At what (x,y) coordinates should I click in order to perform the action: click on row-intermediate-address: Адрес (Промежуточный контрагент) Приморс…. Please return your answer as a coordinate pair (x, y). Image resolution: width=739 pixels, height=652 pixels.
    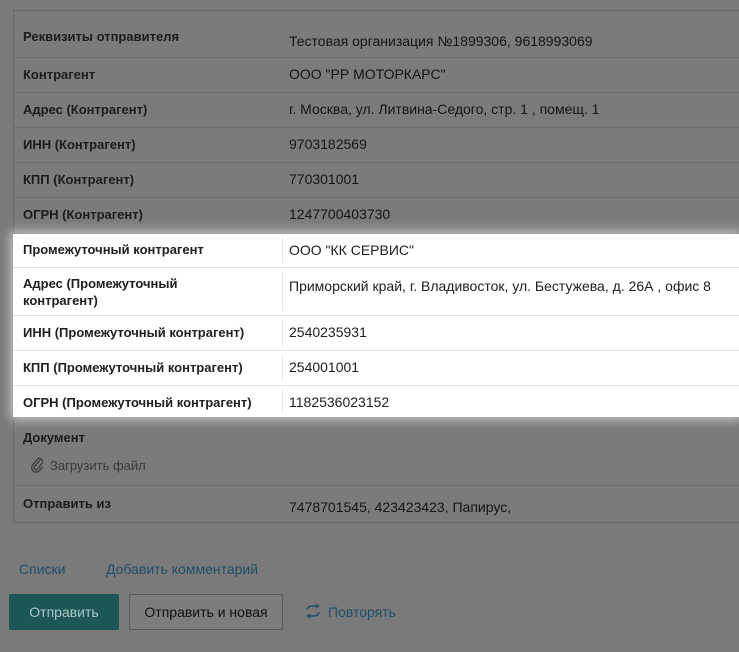
    Looking at the image, I should click on (376, 292).